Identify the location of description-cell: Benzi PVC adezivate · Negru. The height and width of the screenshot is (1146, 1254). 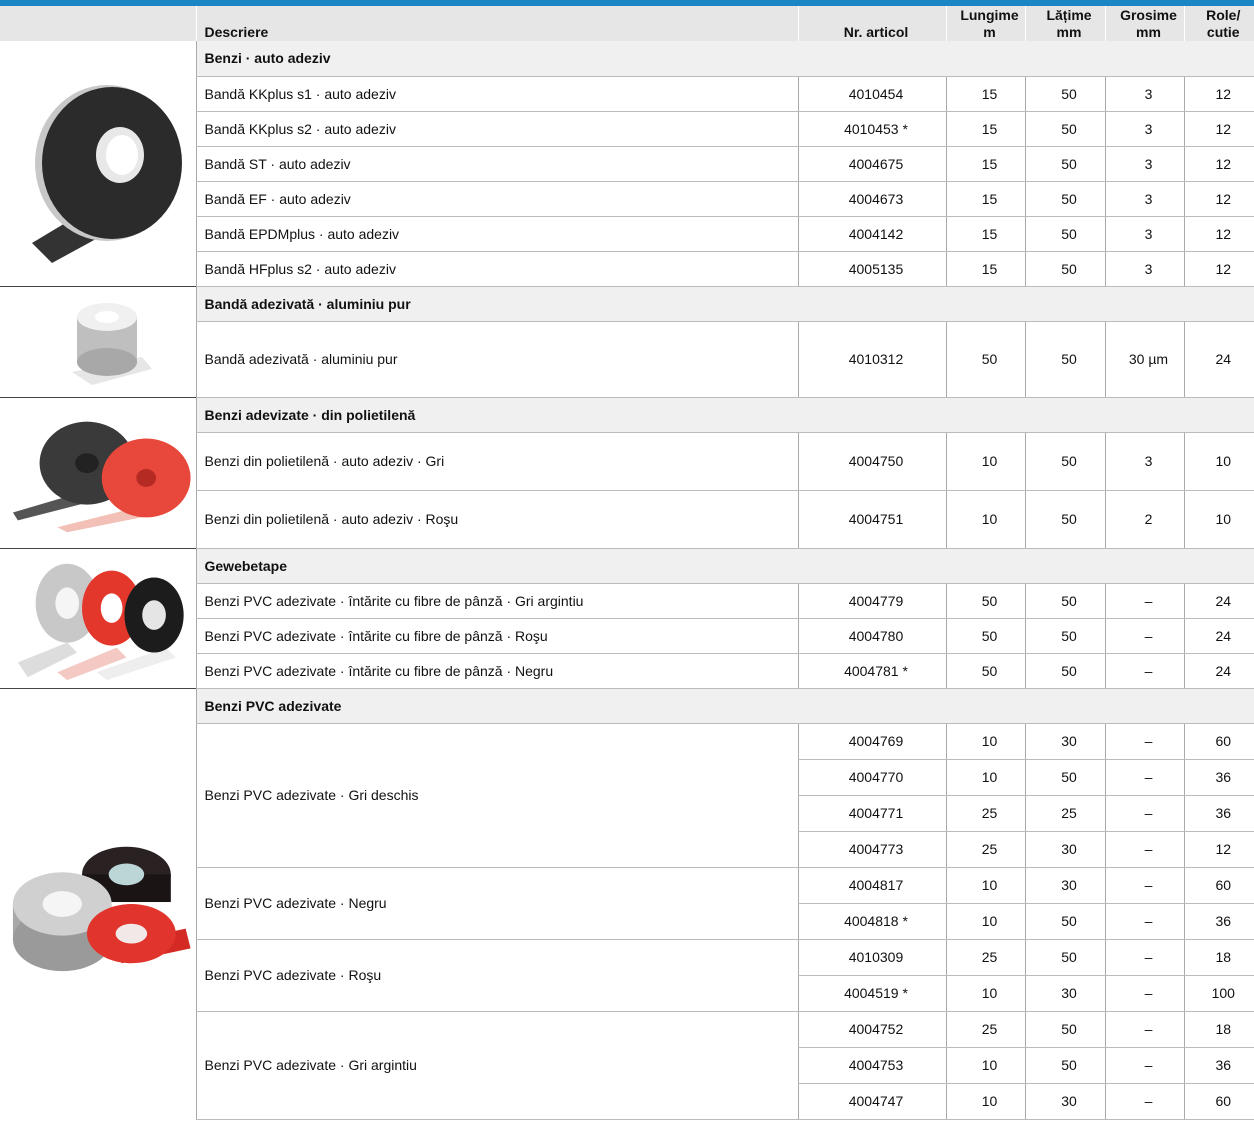
(496, 903).